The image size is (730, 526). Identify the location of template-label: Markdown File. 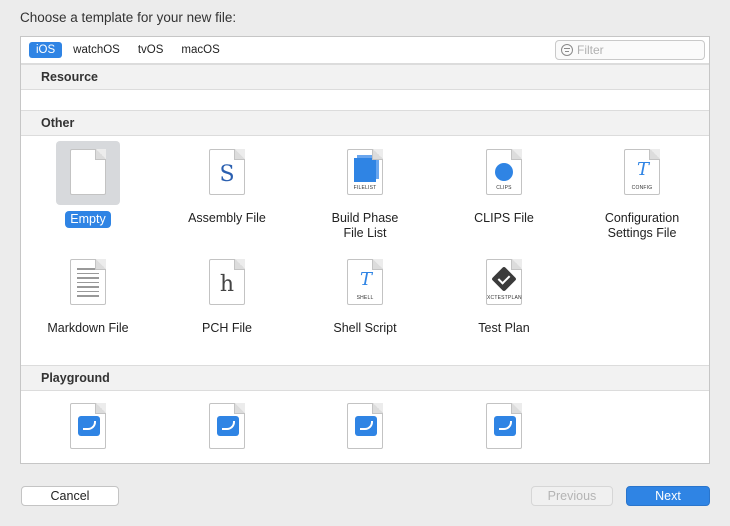
(88, 328).